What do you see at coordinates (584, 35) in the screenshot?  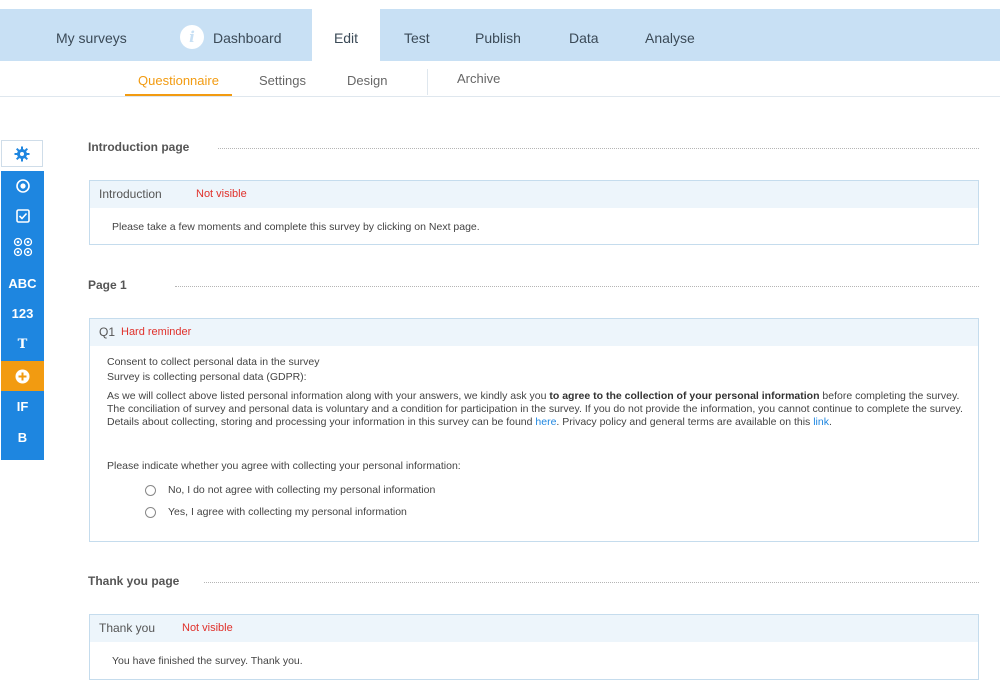 I see `tab-data: Data` at bounding box center [584, 35].